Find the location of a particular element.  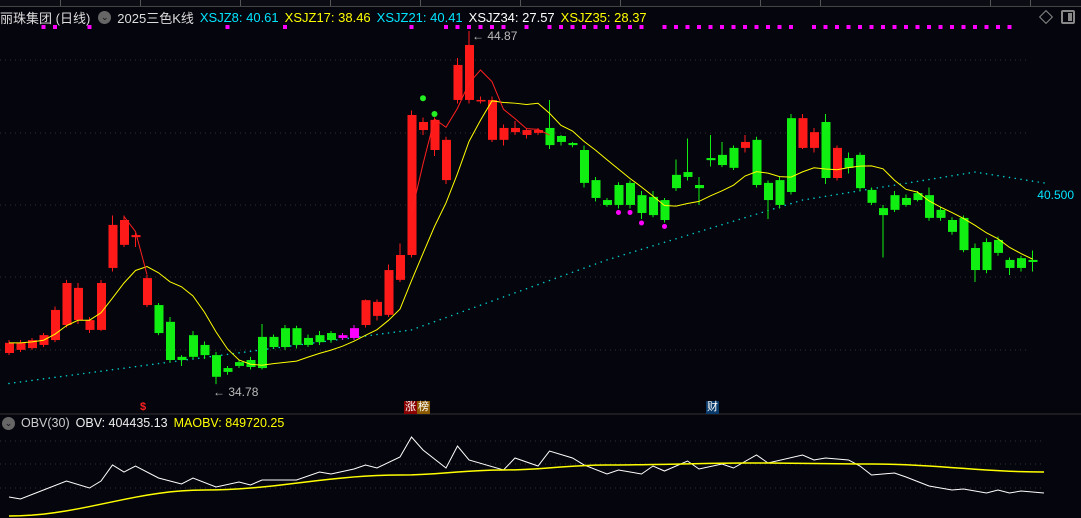

indicator-dropdown-icon: ⌄ is located at coordinates (105, 17).